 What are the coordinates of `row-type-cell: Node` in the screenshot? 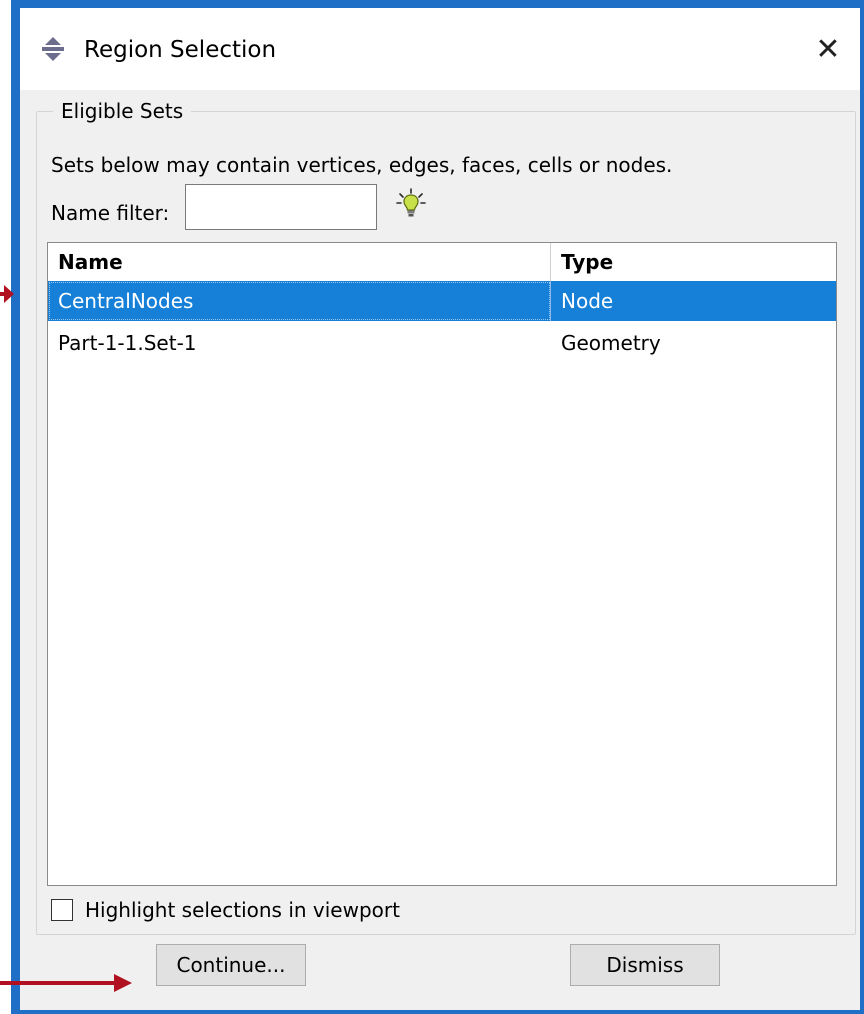 It's located at (587, 301).